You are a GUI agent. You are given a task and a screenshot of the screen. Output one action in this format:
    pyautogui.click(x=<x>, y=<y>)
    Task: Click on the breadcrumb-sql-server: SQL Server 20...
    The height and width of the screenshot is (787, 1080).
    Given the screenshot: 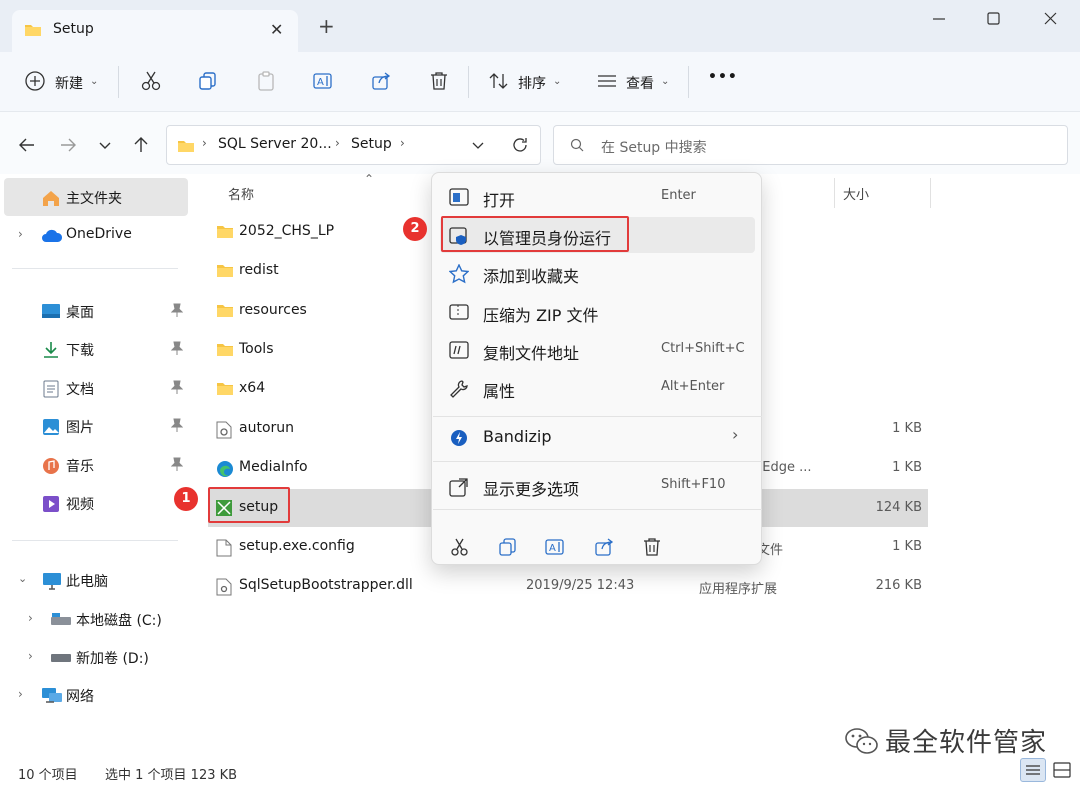 What is the action you would take?
    pyautogui.click(x=275, y=144)
    